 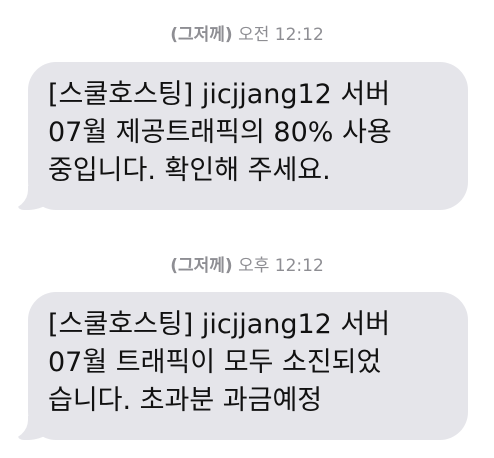 I want to click on timestamp-time: 오후 12:12, so click(x=281, y=266).